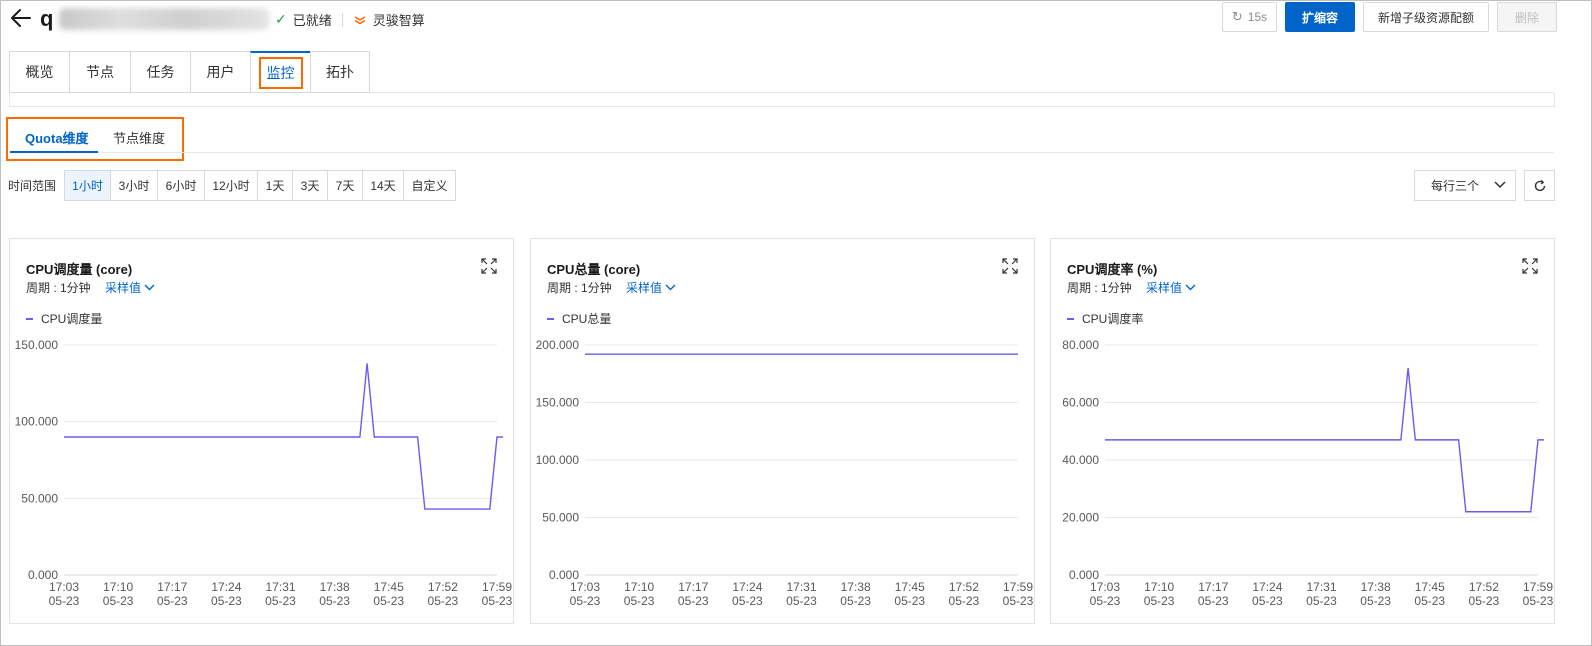  I want to click on x-tick-time: 17:17, so click(693, 587).